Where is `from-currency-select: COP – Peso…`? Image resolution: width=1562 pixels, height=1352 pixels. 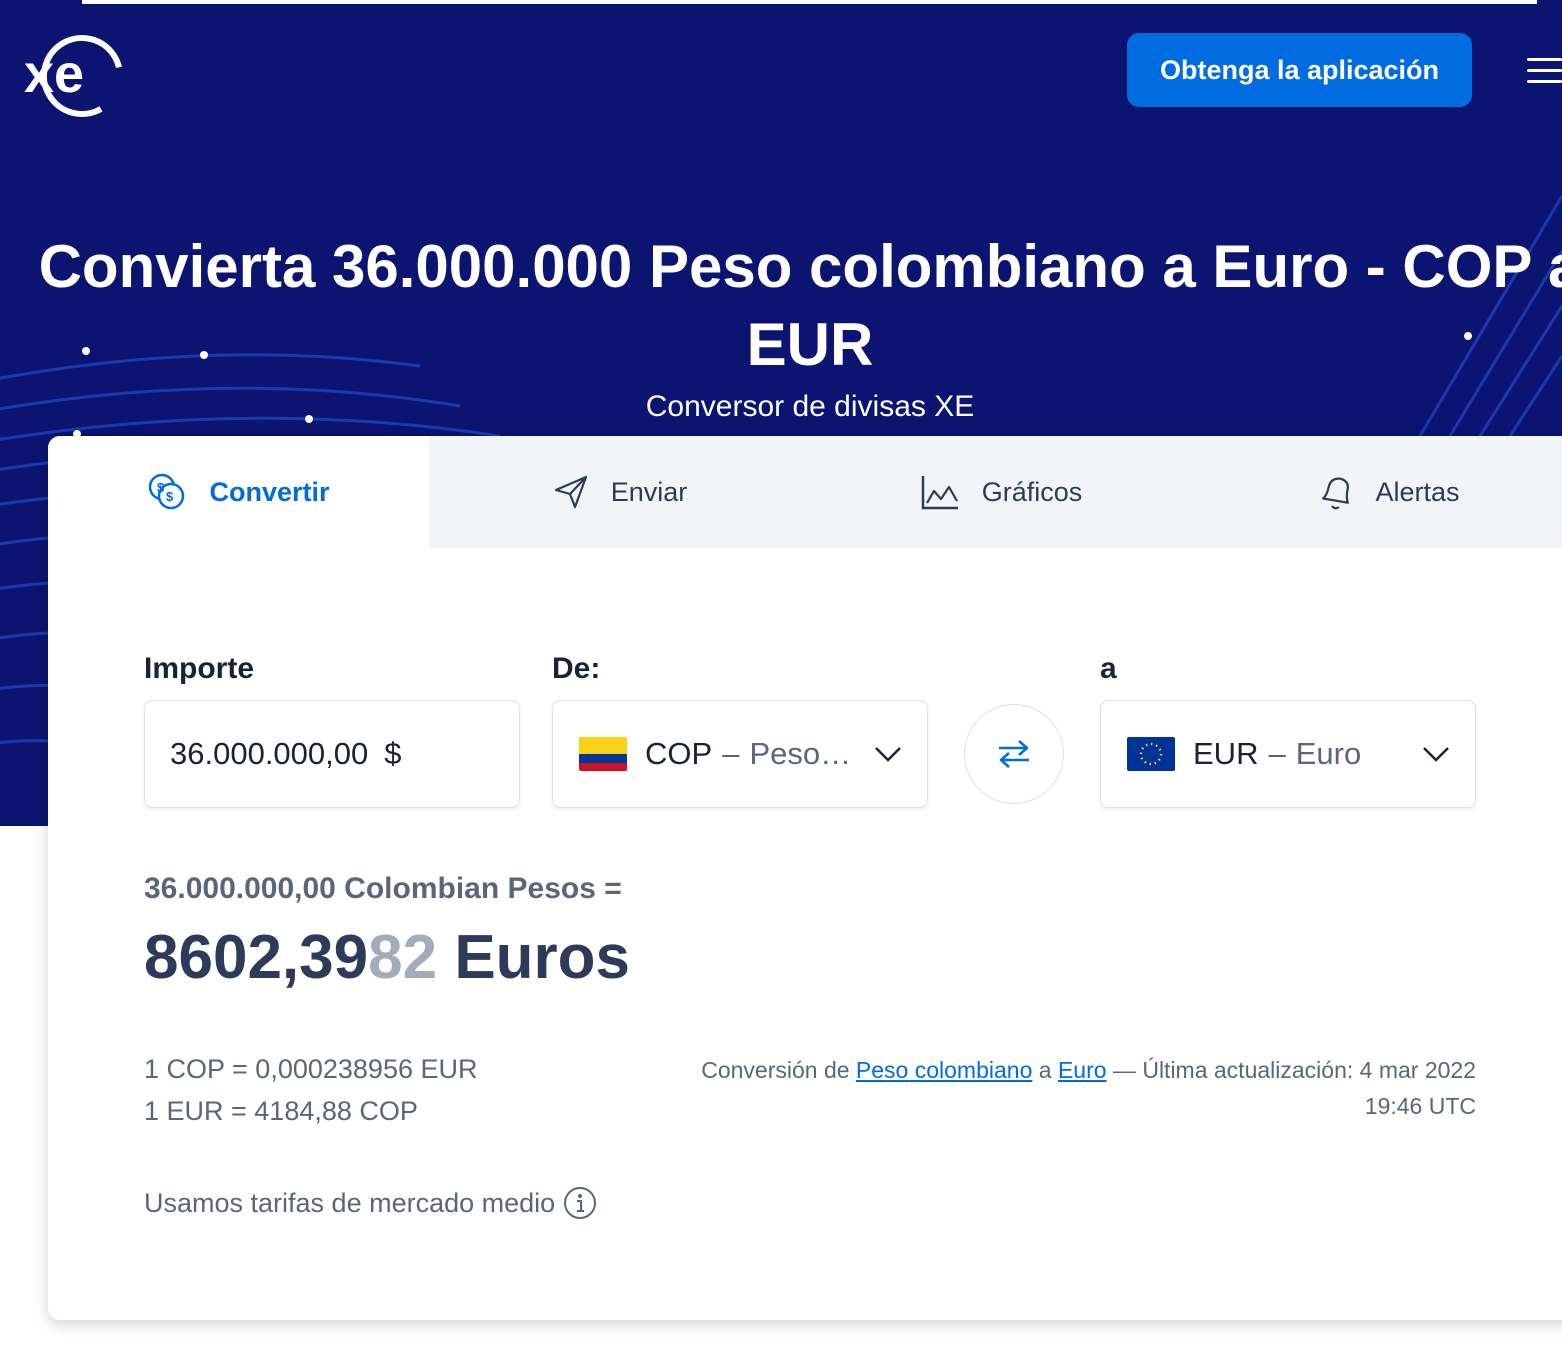 from-currency-select: COP – Peso… is located at coordinates (740, 754).